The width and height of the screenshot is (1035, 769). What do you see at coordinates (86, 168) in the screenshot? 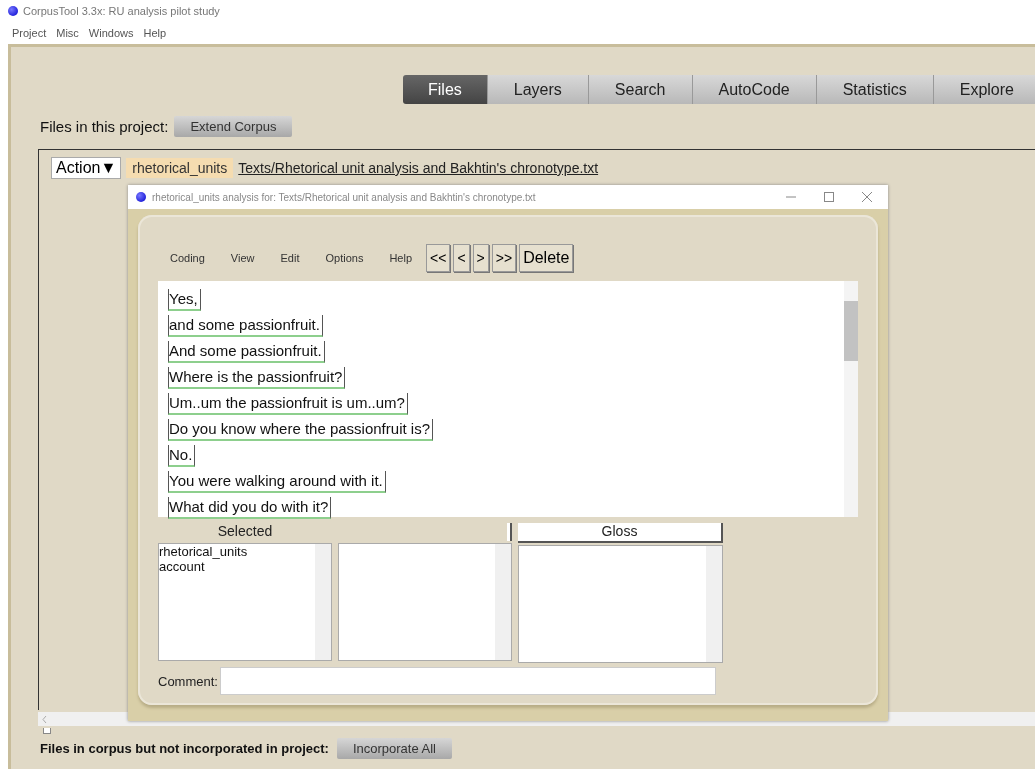
I see `action-menu-button: Action▼` at bounding box center [86, 168].